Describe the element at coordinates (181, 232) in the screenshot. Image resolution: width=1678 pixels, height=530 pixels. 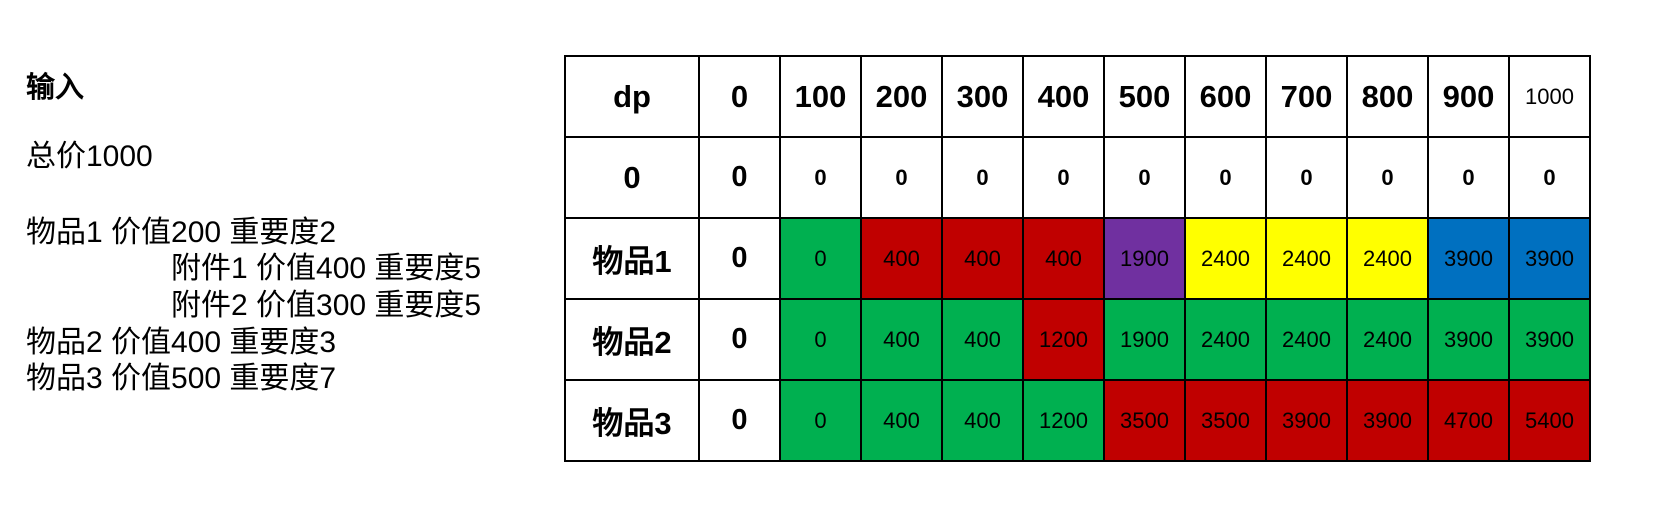
I see `item-line: 物品1 价值200 重要度2` at that location.